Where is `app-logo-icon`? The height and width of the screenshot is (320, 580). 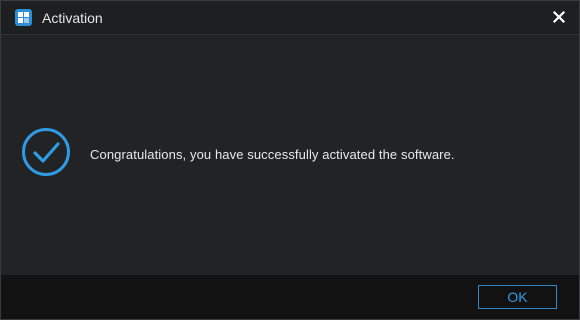
app-logo-icon is located at coordinates (23, 17).